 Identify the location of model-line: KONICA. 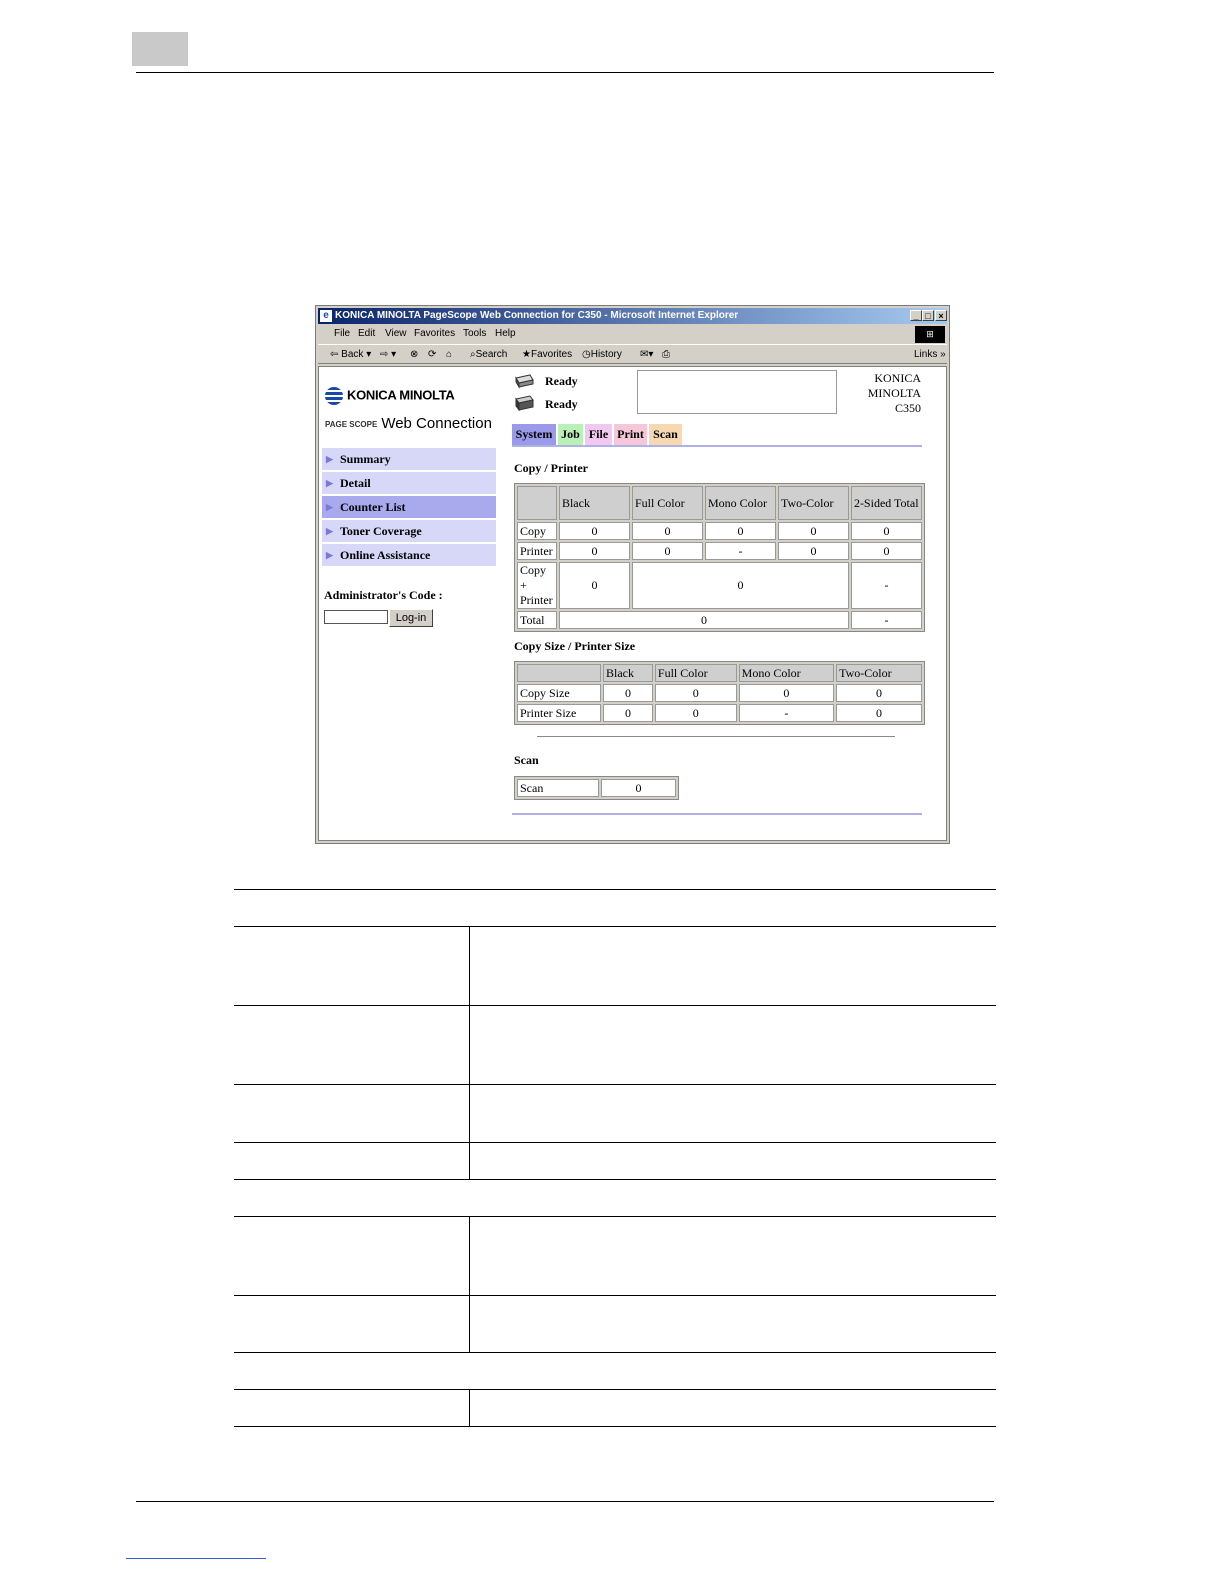
(897, 378).